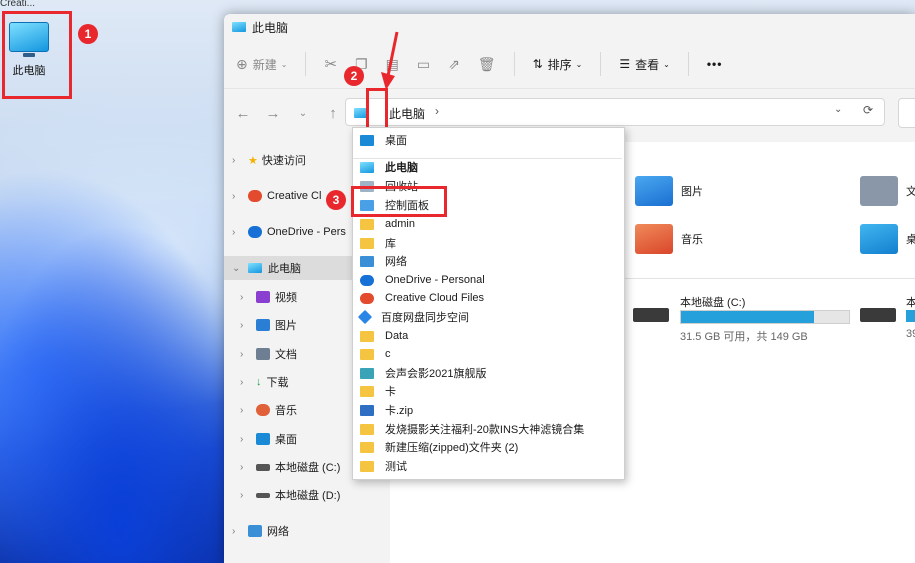  I want to click on dropdown-item-7: OneDrive - Personal, so click(422, 280).